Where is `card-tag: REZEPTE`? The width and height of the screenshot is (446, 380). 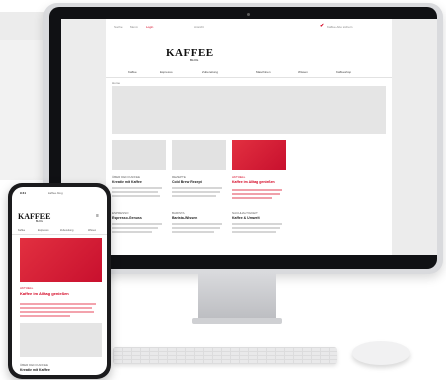 card-tag: REZEPTE is located at coordinates (179, 177).